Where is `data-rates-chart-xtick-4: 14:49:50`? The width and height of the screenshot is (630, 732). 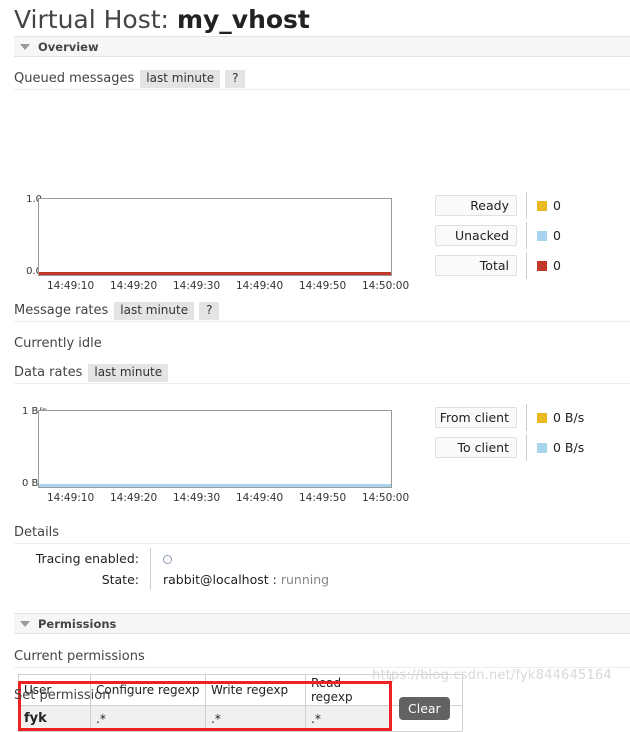 data-rates-chart-xtick-4: 14:49:50 is located at coordinates (323, 498).